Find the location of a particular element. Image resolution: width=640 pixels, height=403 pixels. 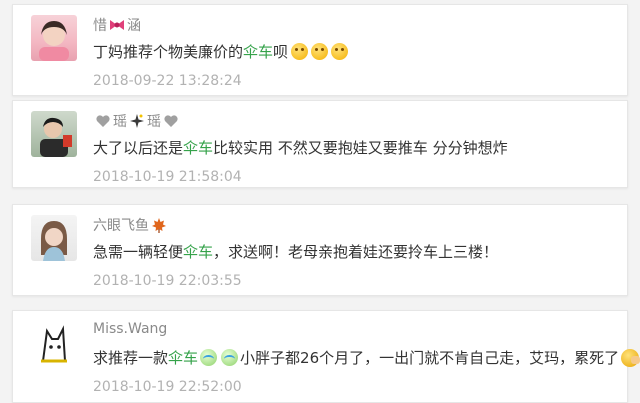

comment-text-part: 丁妈推荐个物美廉价的 is located at coordinates (168, 52).